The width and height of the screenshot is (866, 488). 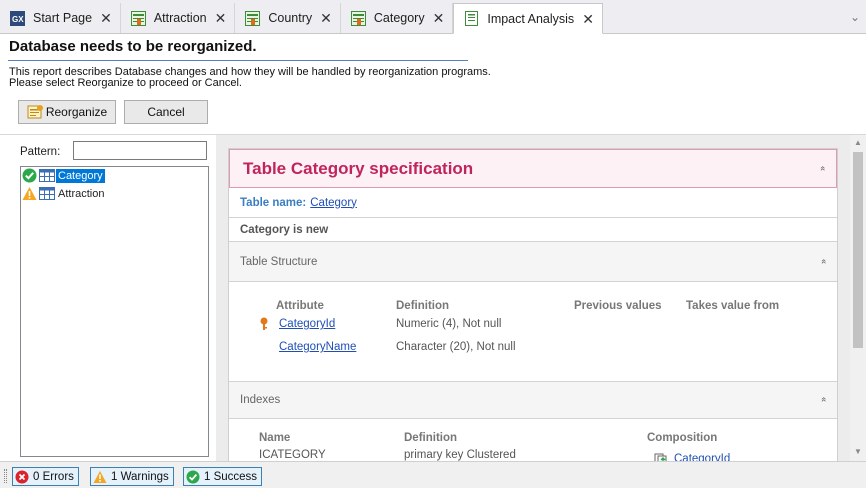 I want to click on status-bar: 0 Errors 1 Warnings 1 Success, so click(x=433, y=474).